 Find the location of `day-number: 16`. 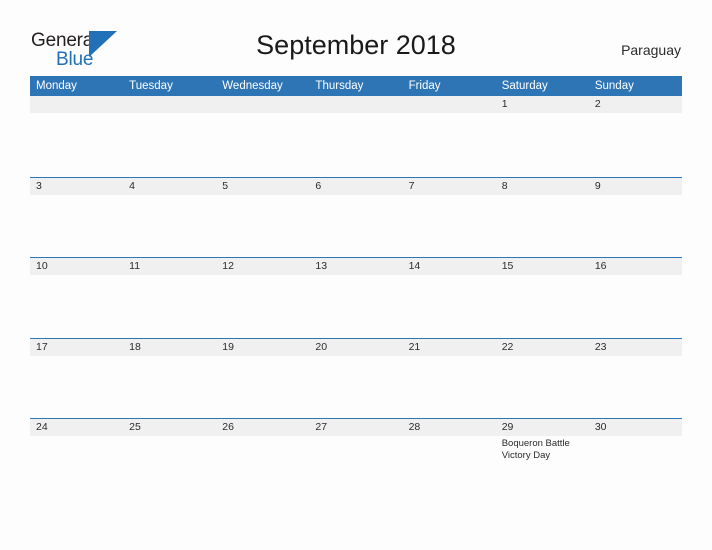

day-number: 16 is located at coordinates (635, 266).